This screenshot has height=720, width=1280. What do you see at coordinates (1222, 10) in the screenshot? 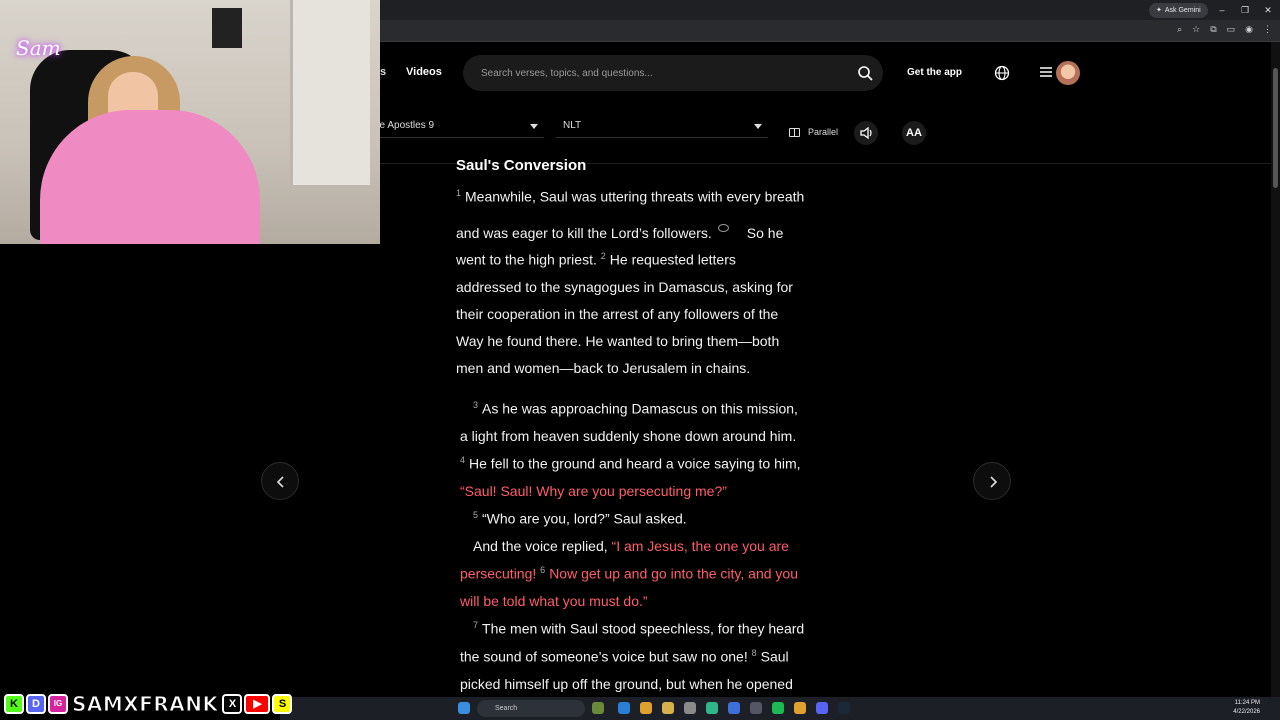
I see `minimize-button: –` at bounding box center [1222, 10].